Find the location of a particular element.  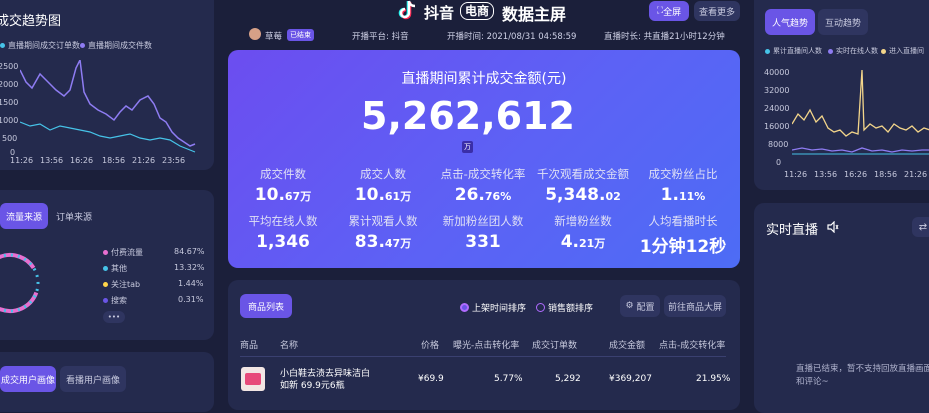

traffic-item: 关注tab is located at coordinates (121, 284).